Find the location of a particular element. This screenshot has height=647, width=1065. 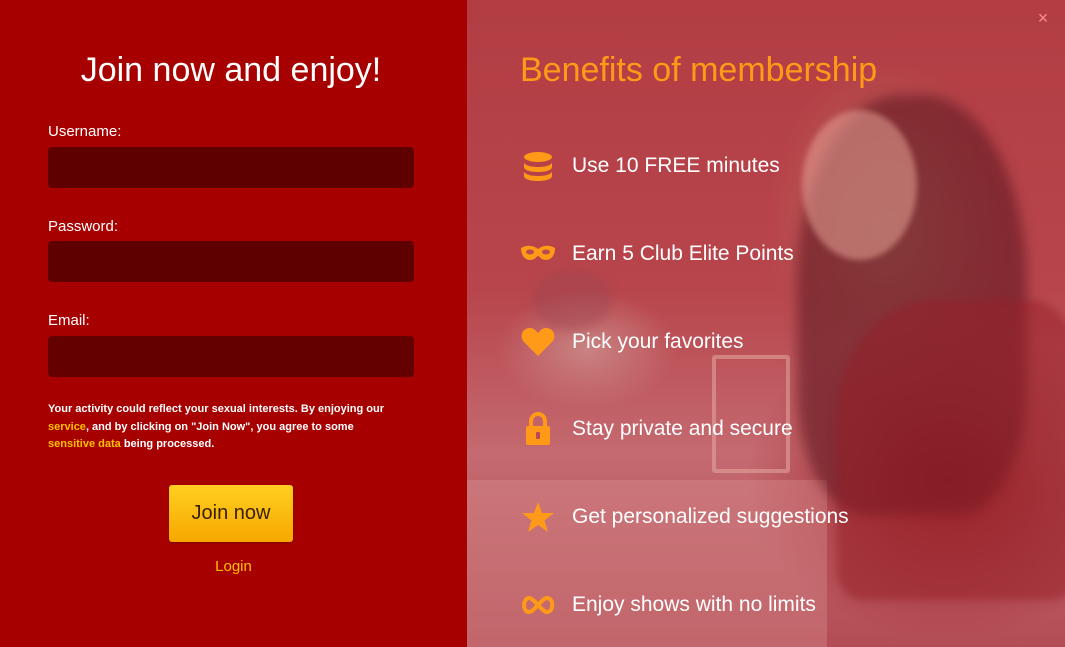

benefit-item: Enjoy shows with no limits is located at coordinates (668, 605).